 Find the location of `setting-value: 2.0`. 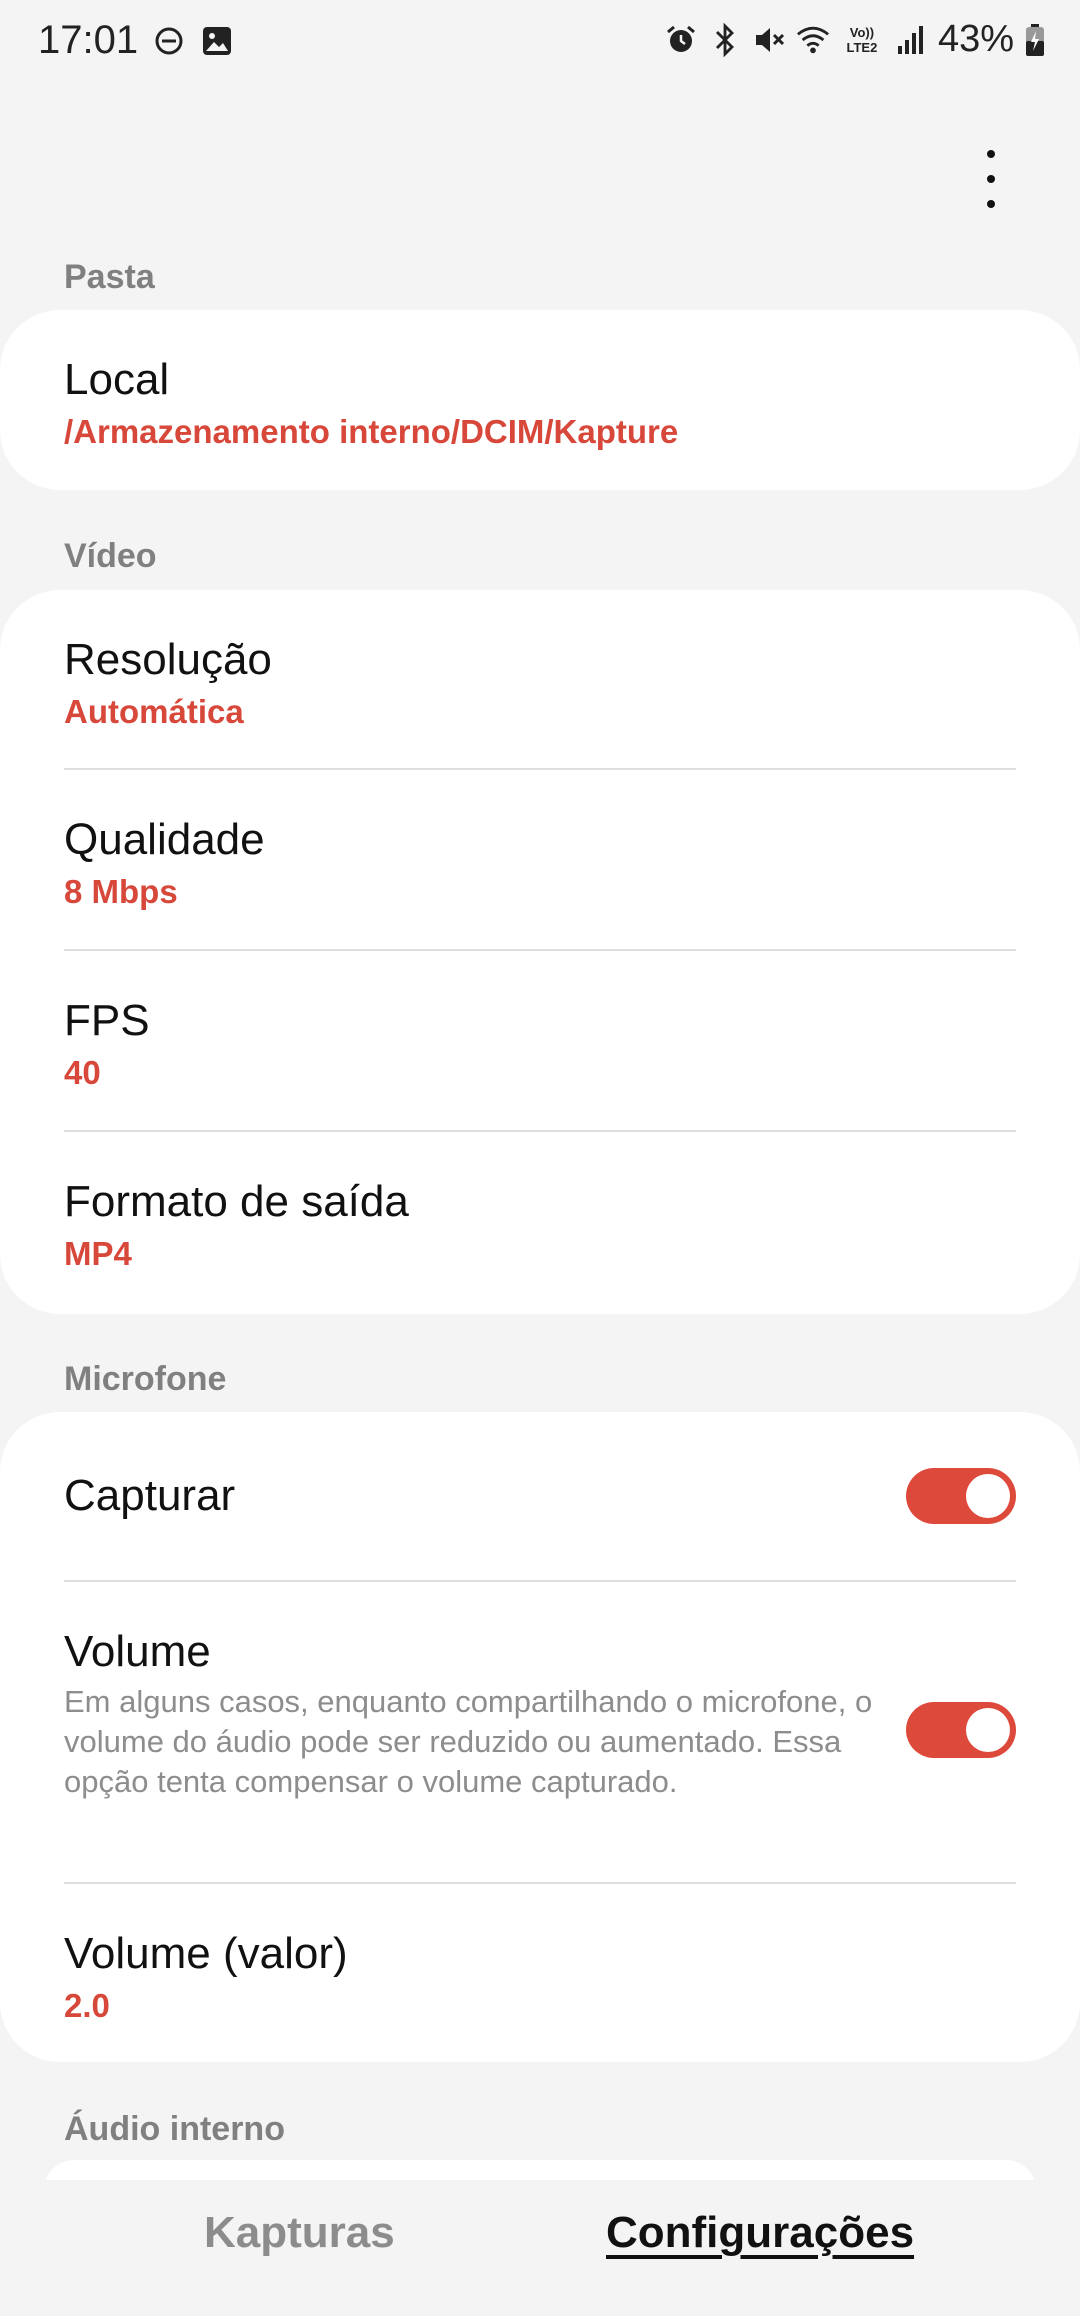

setting-value: 2.0 is located at coordinates (87, 2005).